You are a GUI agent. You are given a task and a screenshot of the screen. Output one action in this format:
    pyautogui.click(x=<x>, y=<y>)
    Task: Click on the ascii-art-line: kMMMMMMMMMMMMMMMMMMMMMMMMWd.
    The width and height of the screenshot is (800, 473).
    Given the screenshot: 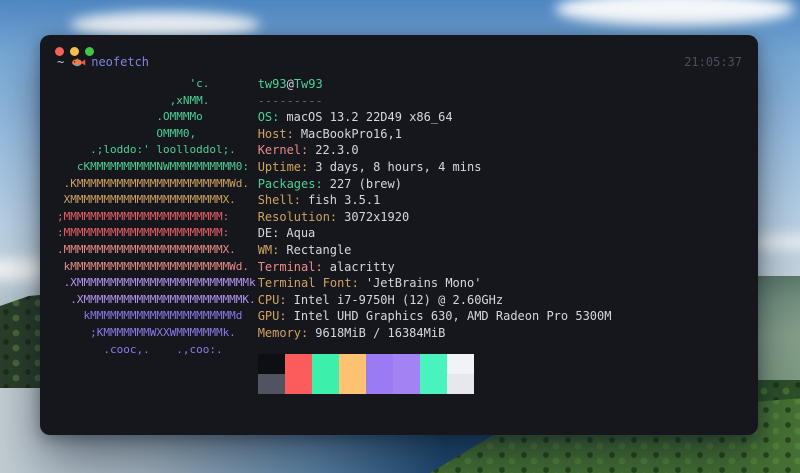 What is the action you would take?
    pyautogui.click(x=153, y=266)
    